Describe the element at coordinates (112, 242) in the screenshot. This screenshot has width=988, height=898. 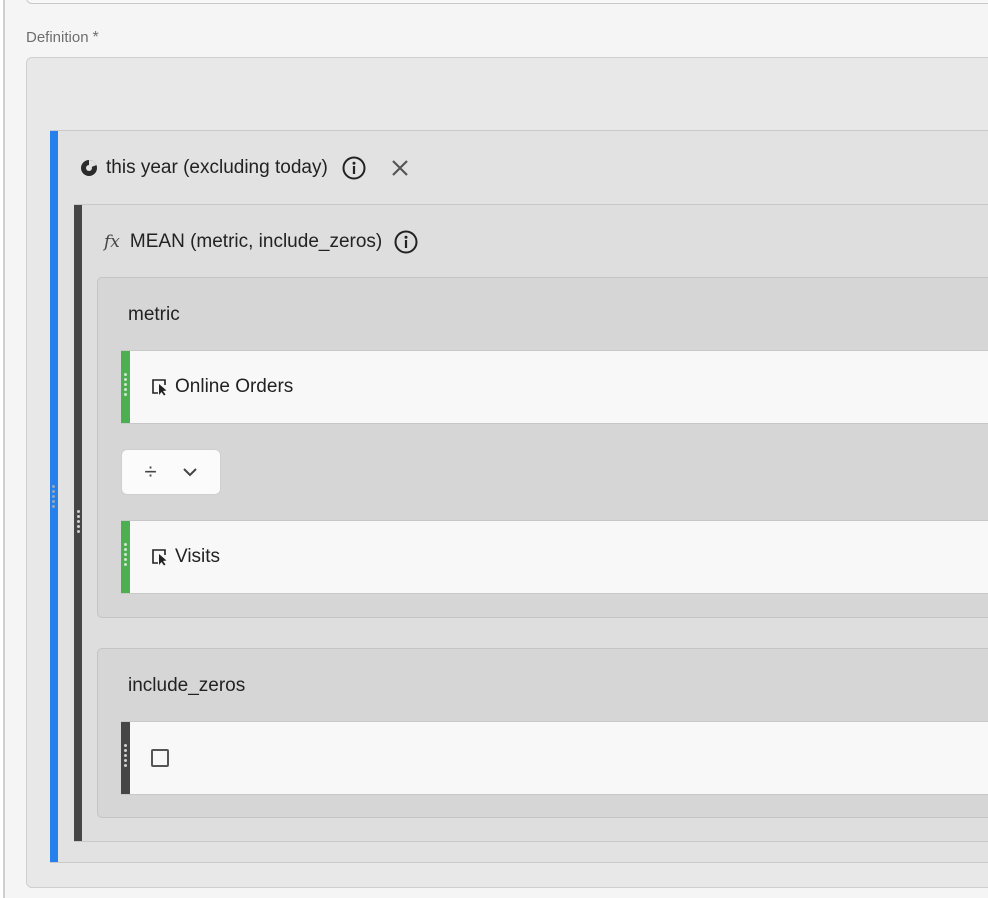
I see `fx-icon: fx` at that location.